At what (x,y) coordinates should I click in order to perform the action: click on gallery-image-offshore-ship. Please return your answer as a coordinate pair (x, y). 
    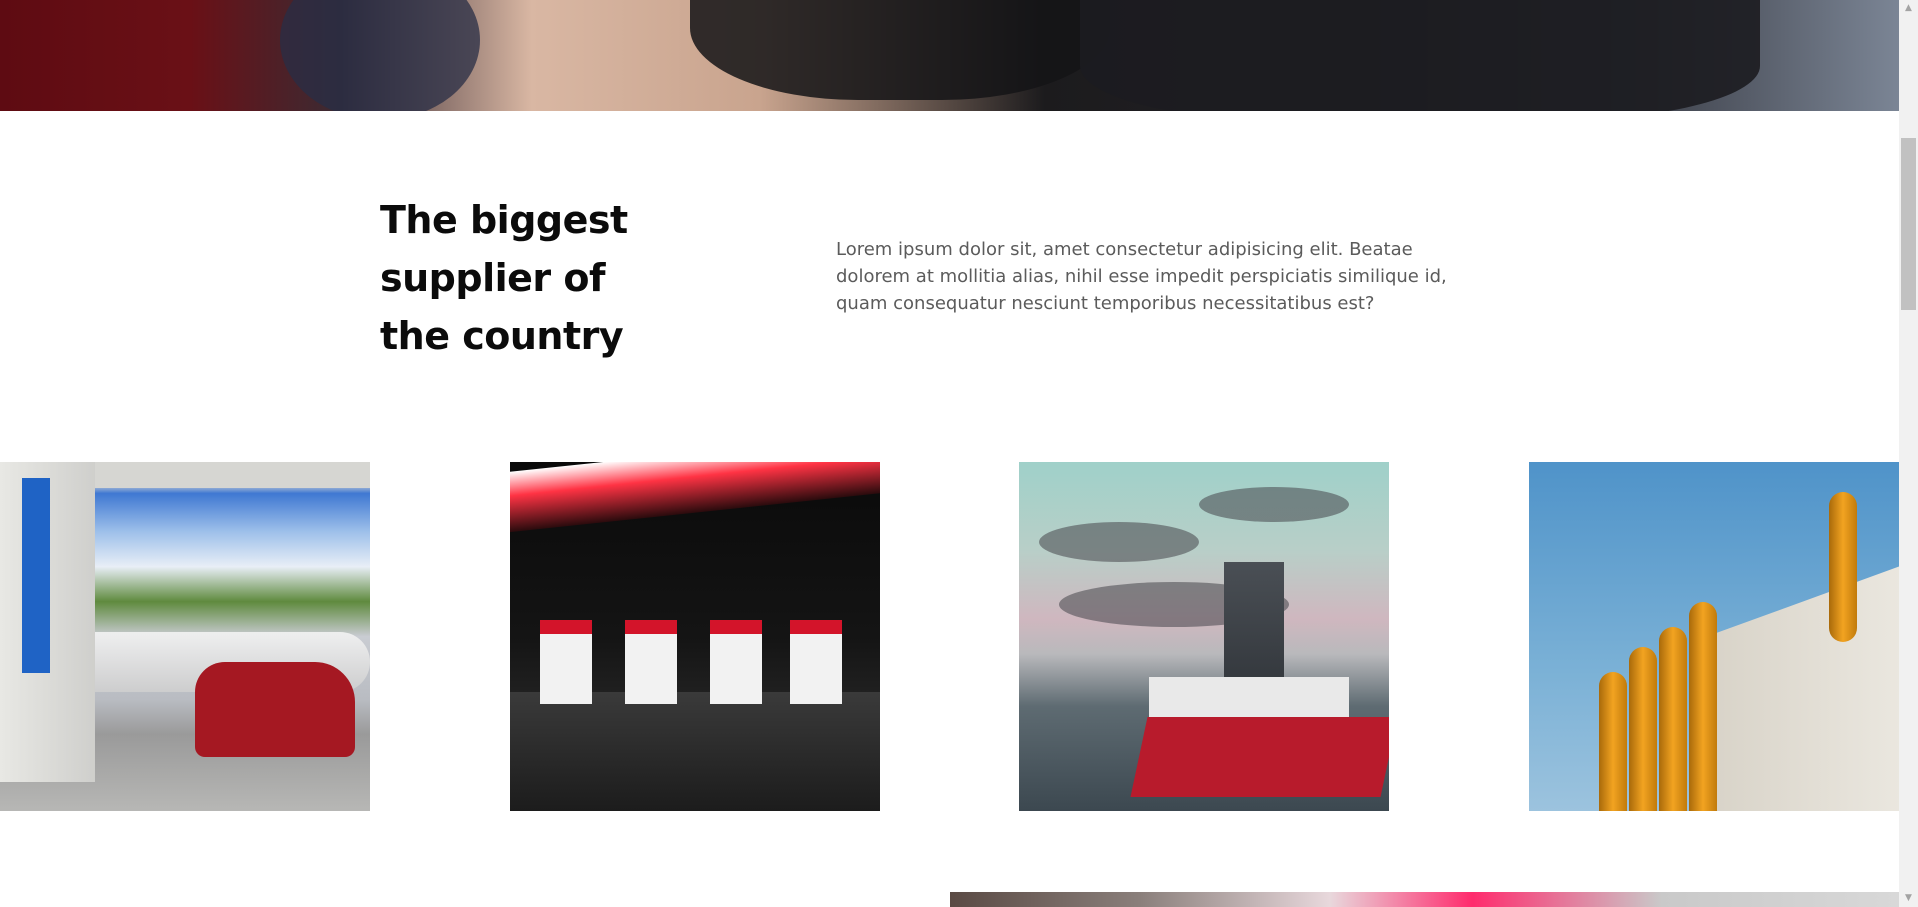
    Looking at the image, I should click on (1204, 636).